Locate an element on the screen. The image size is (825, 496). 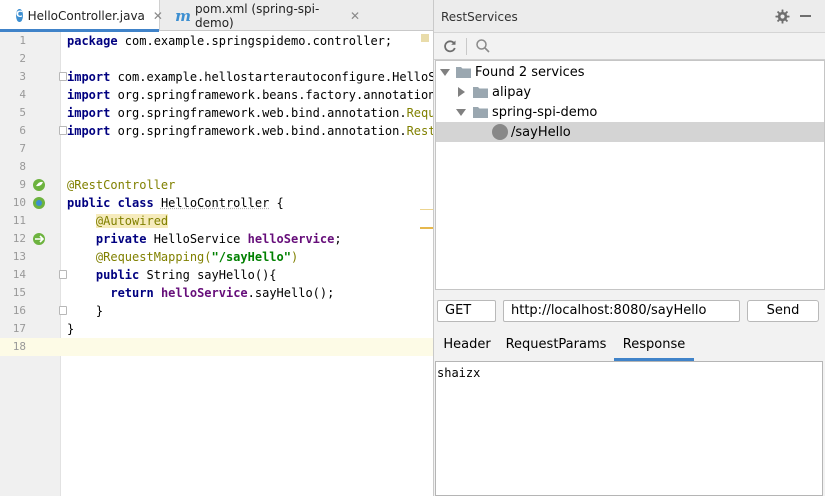
code-line: 10 public class HelloController { is located at coordinates (216, 203).